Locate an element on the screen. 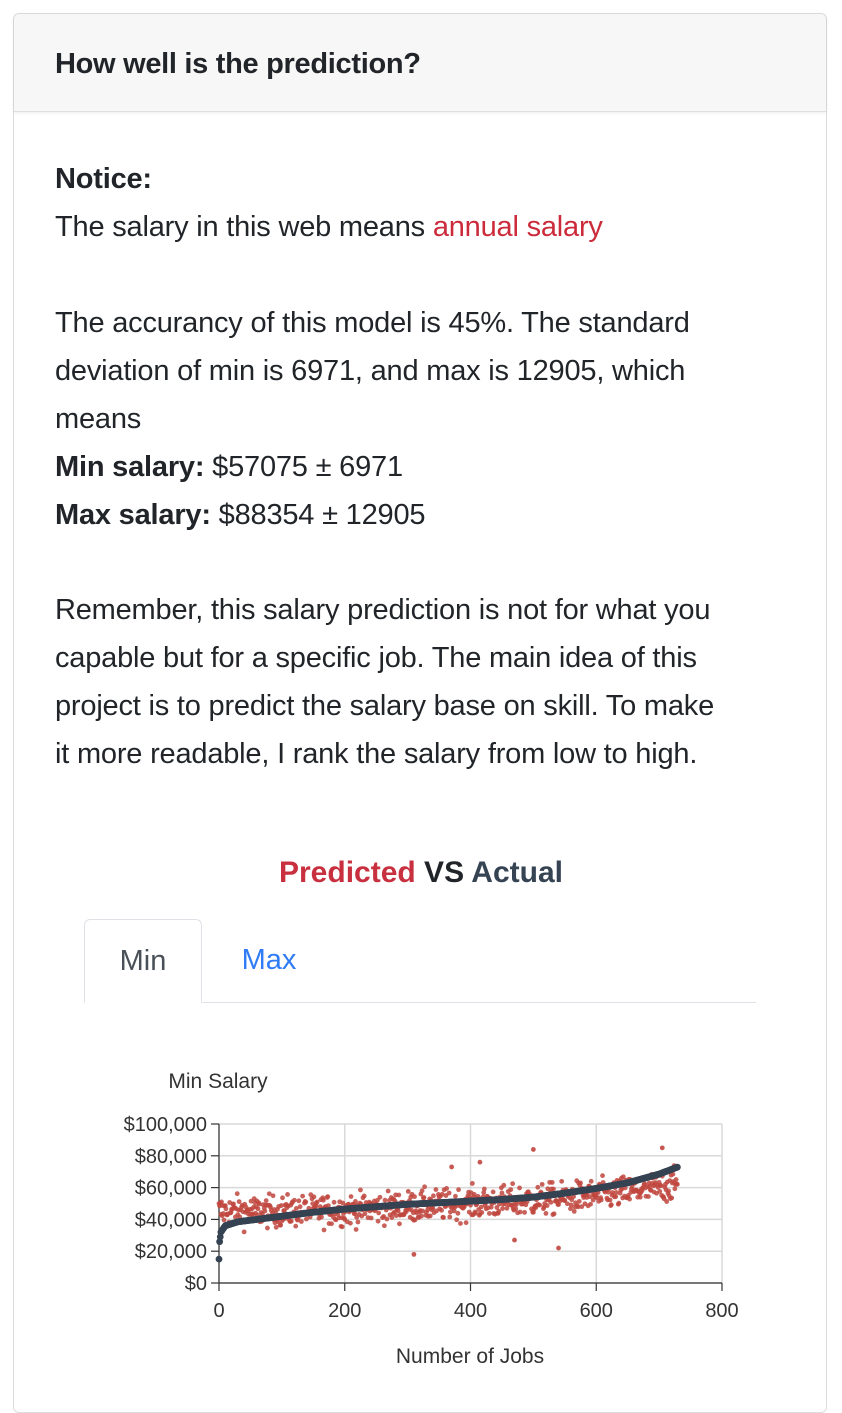 This screenshot has width=842, height=1413. x-tick-label: 400 is located at coordinates (470, 1311).